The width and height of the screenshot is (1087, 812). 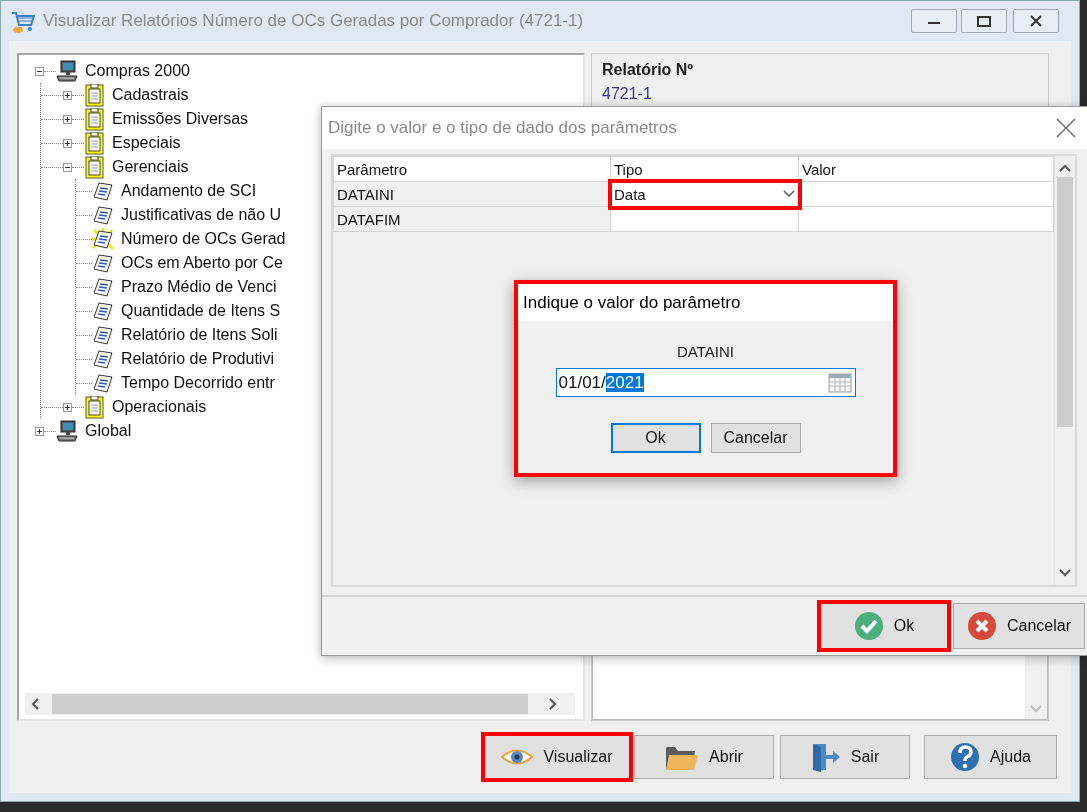 I want to click on view-button: Visualizar, so click(x=557, y=757).